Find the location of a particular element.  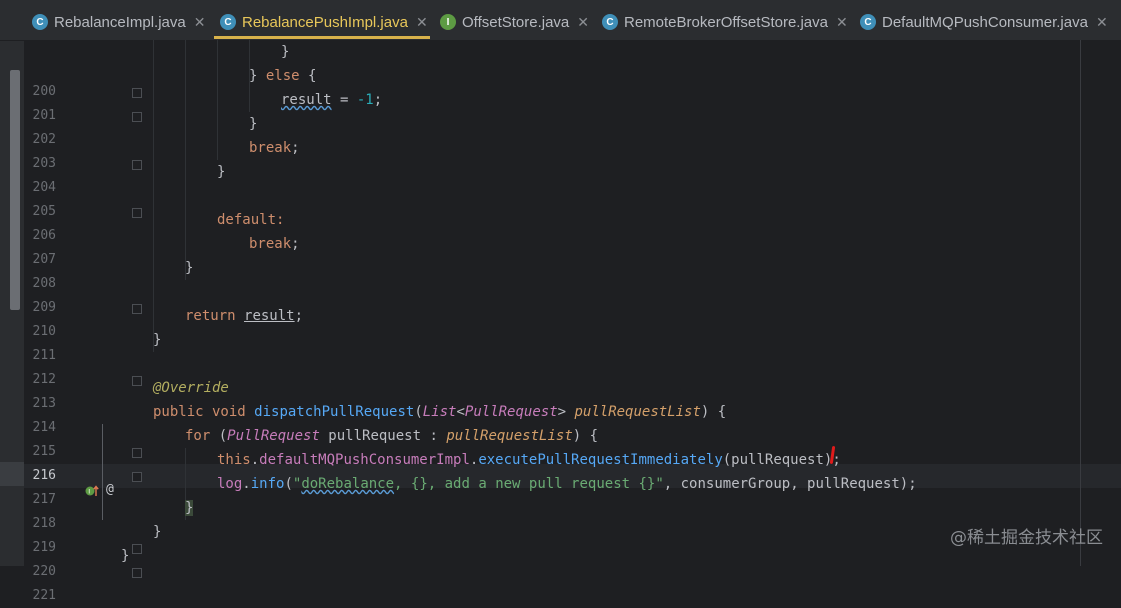

code-line-219: } is located at coordinates (189, 508).